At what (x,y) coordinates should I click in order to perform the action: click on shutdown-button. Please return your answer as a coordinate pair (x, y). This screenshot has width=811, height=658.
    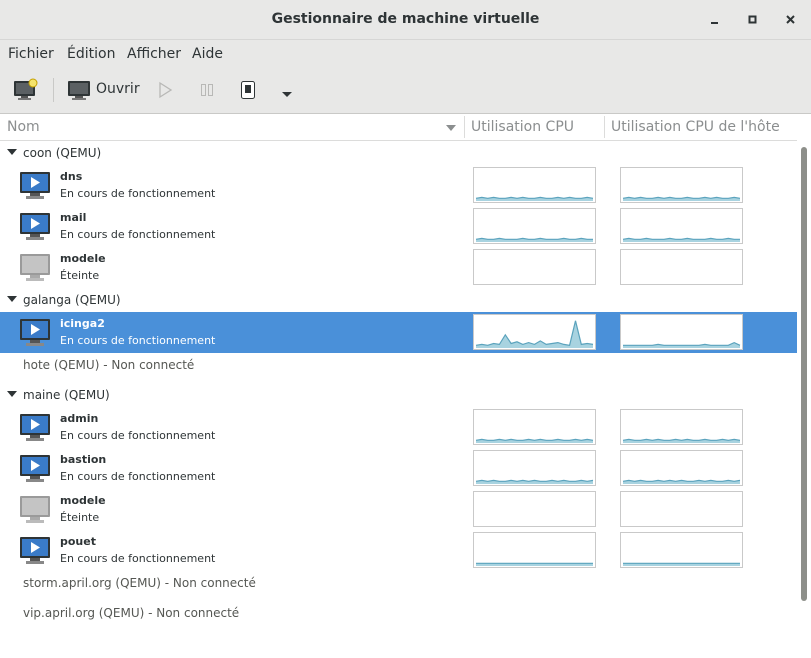
    Looking at the image, I should click on (248, 90).